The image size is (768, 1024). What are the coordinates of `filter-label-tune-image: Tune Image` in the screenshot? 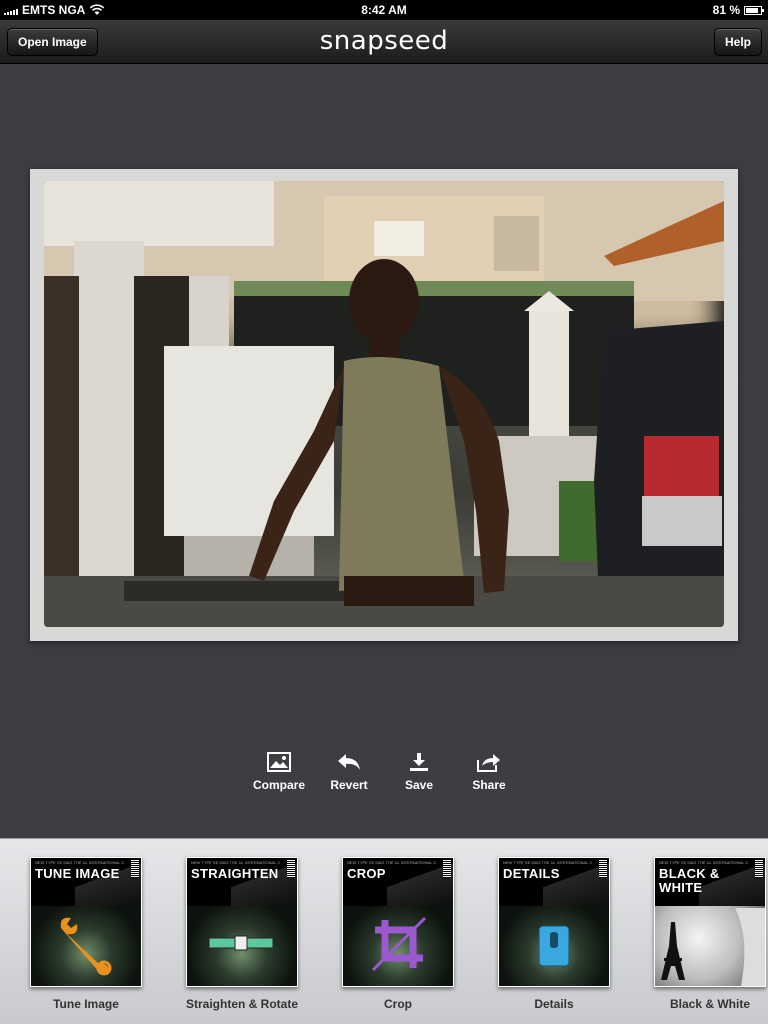 It's located at (86, 1004).